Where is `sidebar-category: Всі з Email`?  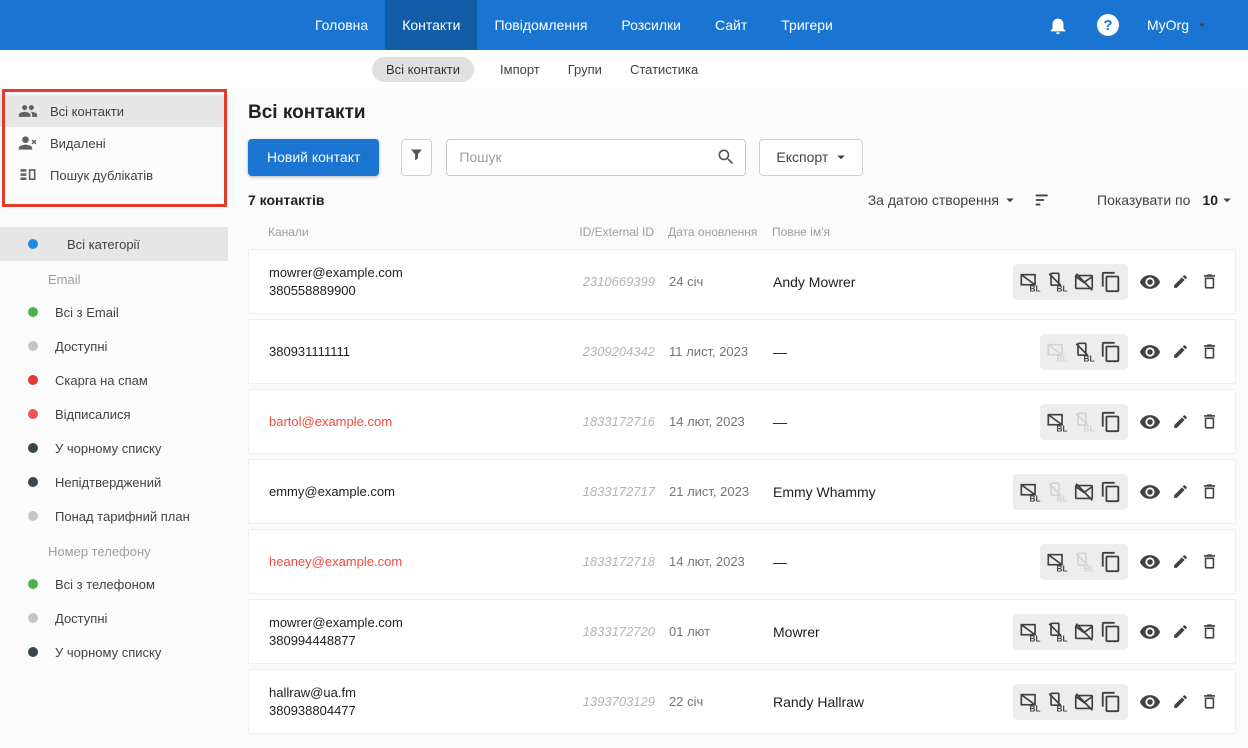 sidebar-category: Всі з Email is located at coordinates (114, 312).